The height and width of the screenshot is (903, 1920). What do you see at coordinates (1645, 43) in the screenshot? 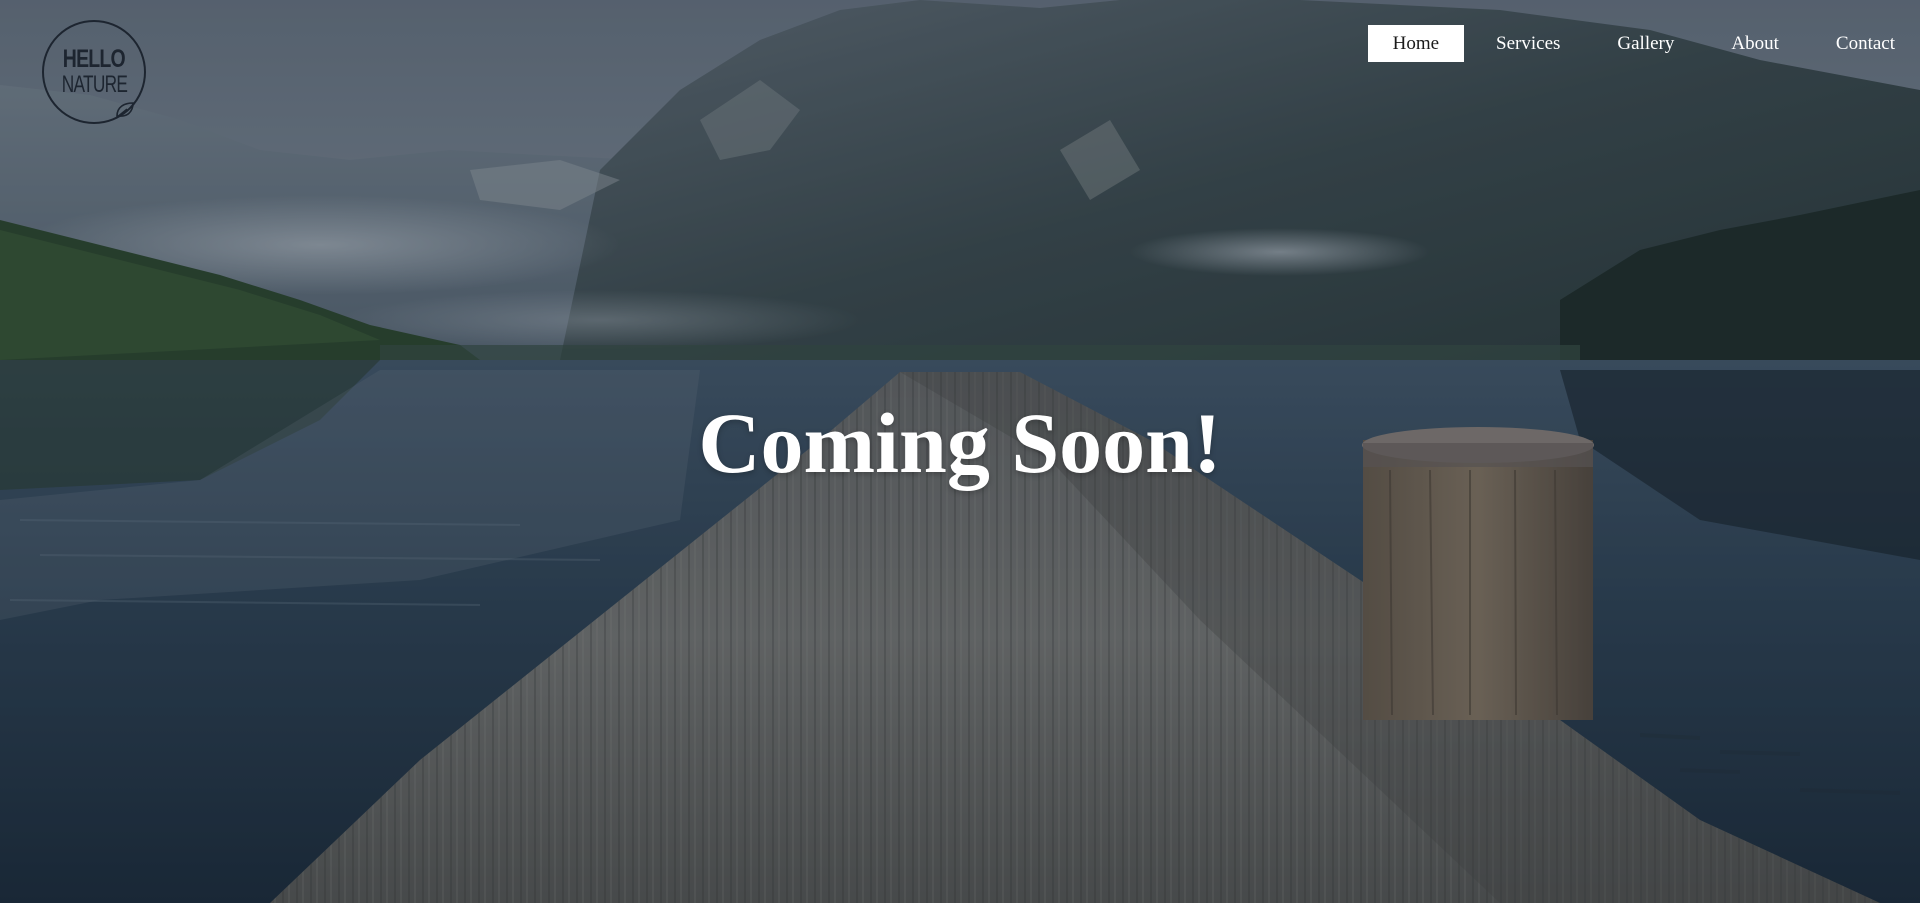
I see `nav-gallery: Gallery` at bounding box center [1645, 43].